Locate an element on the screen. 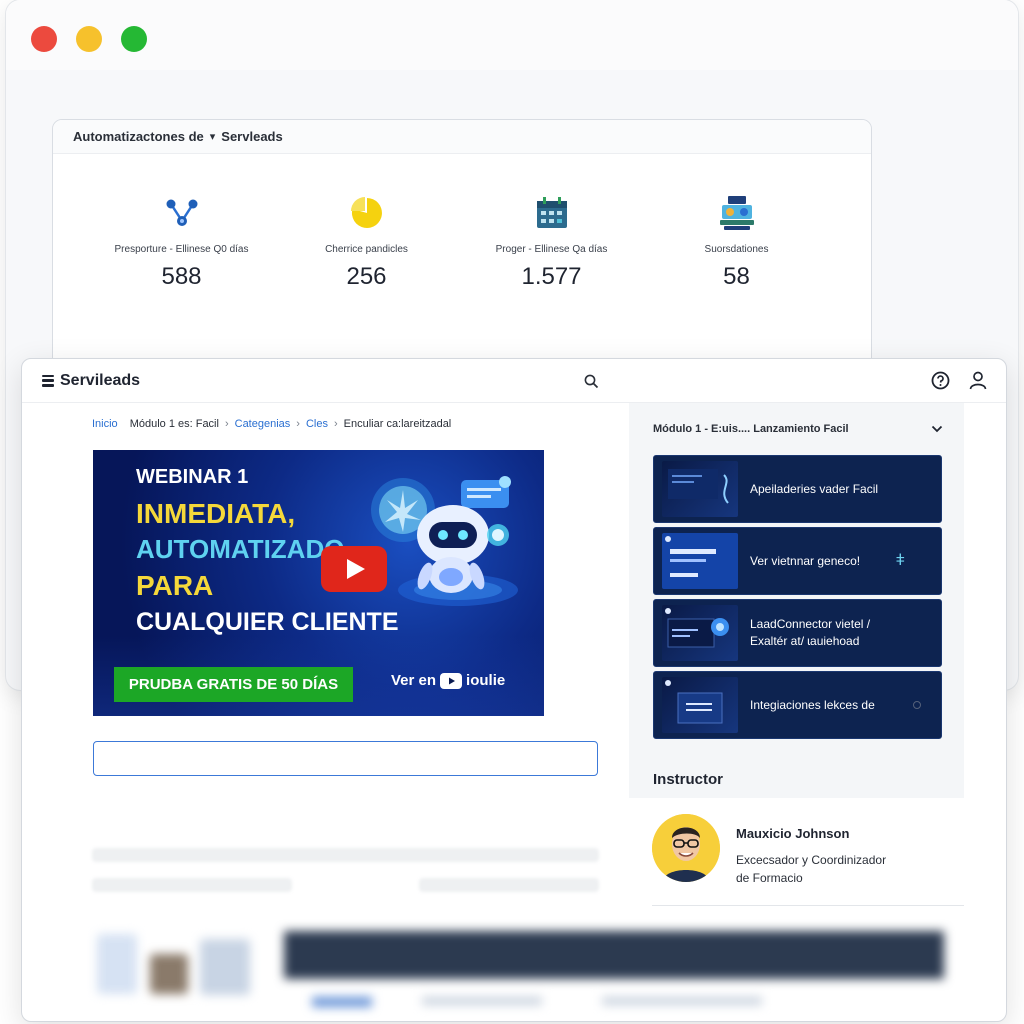 The height and width of the screenshot is (1024, 1024). video-title-line-2: INMEDIATA, is located at coordinates (216, 513).